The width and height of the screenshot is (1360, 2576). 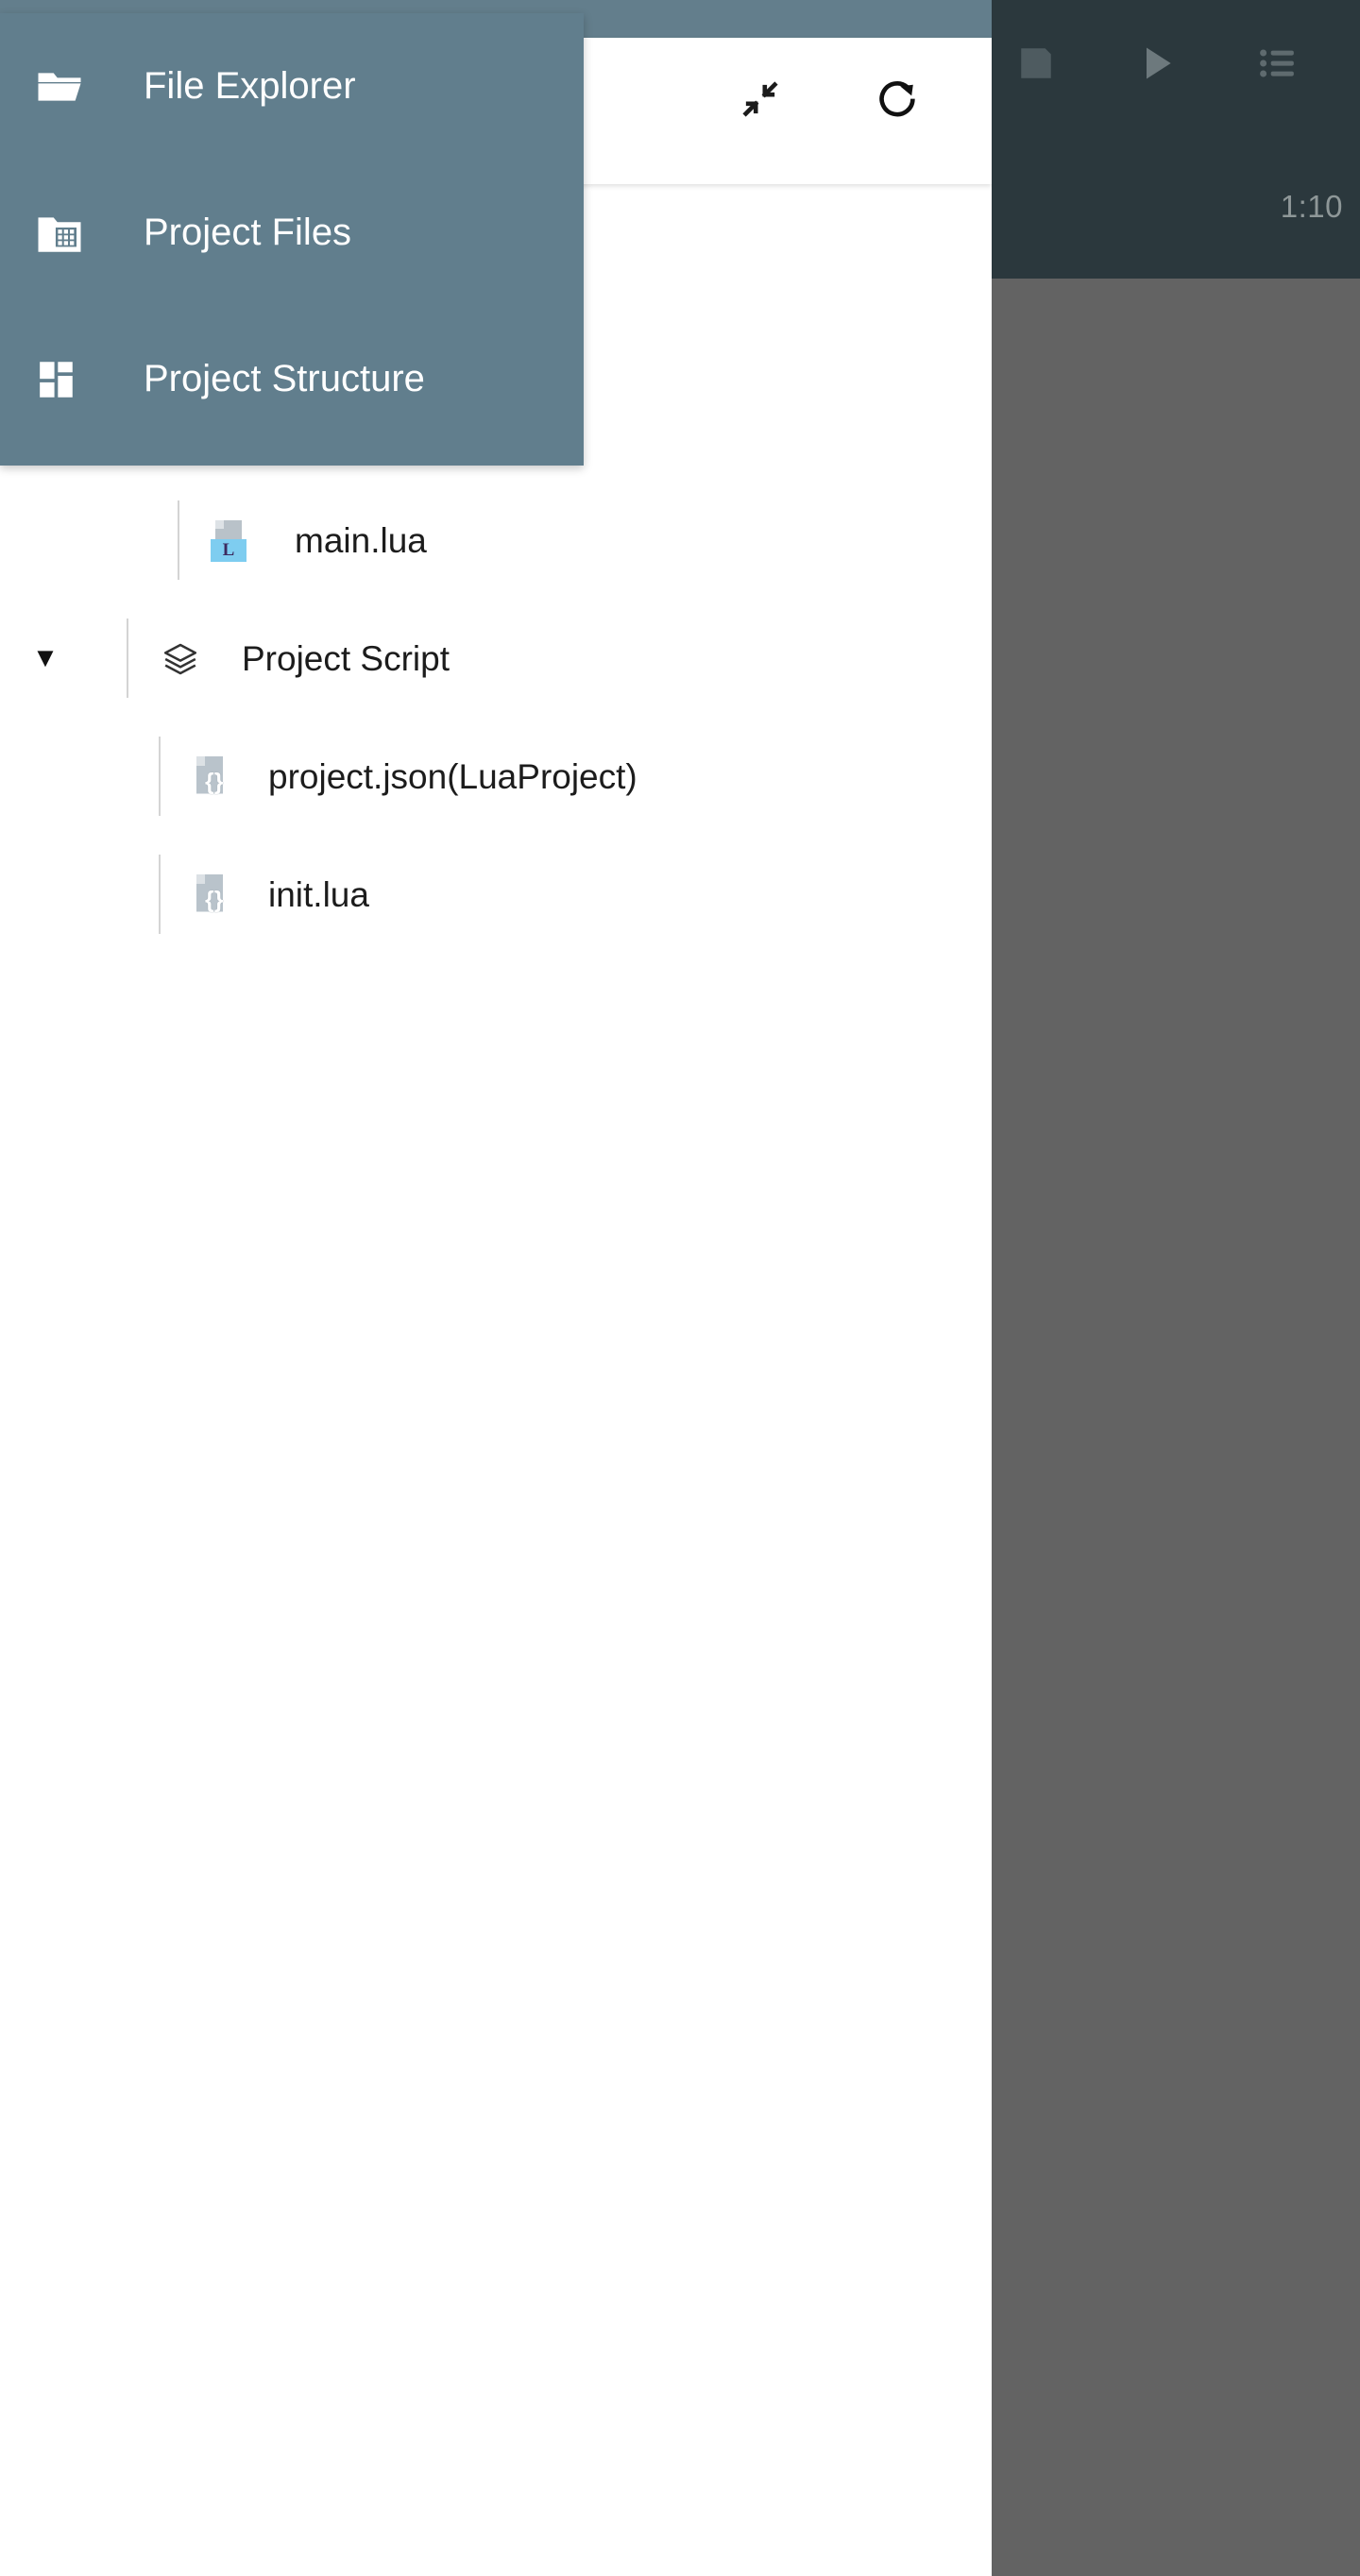 I want to click on chevron-down-icon: ▼, so click(x=45, y=658).